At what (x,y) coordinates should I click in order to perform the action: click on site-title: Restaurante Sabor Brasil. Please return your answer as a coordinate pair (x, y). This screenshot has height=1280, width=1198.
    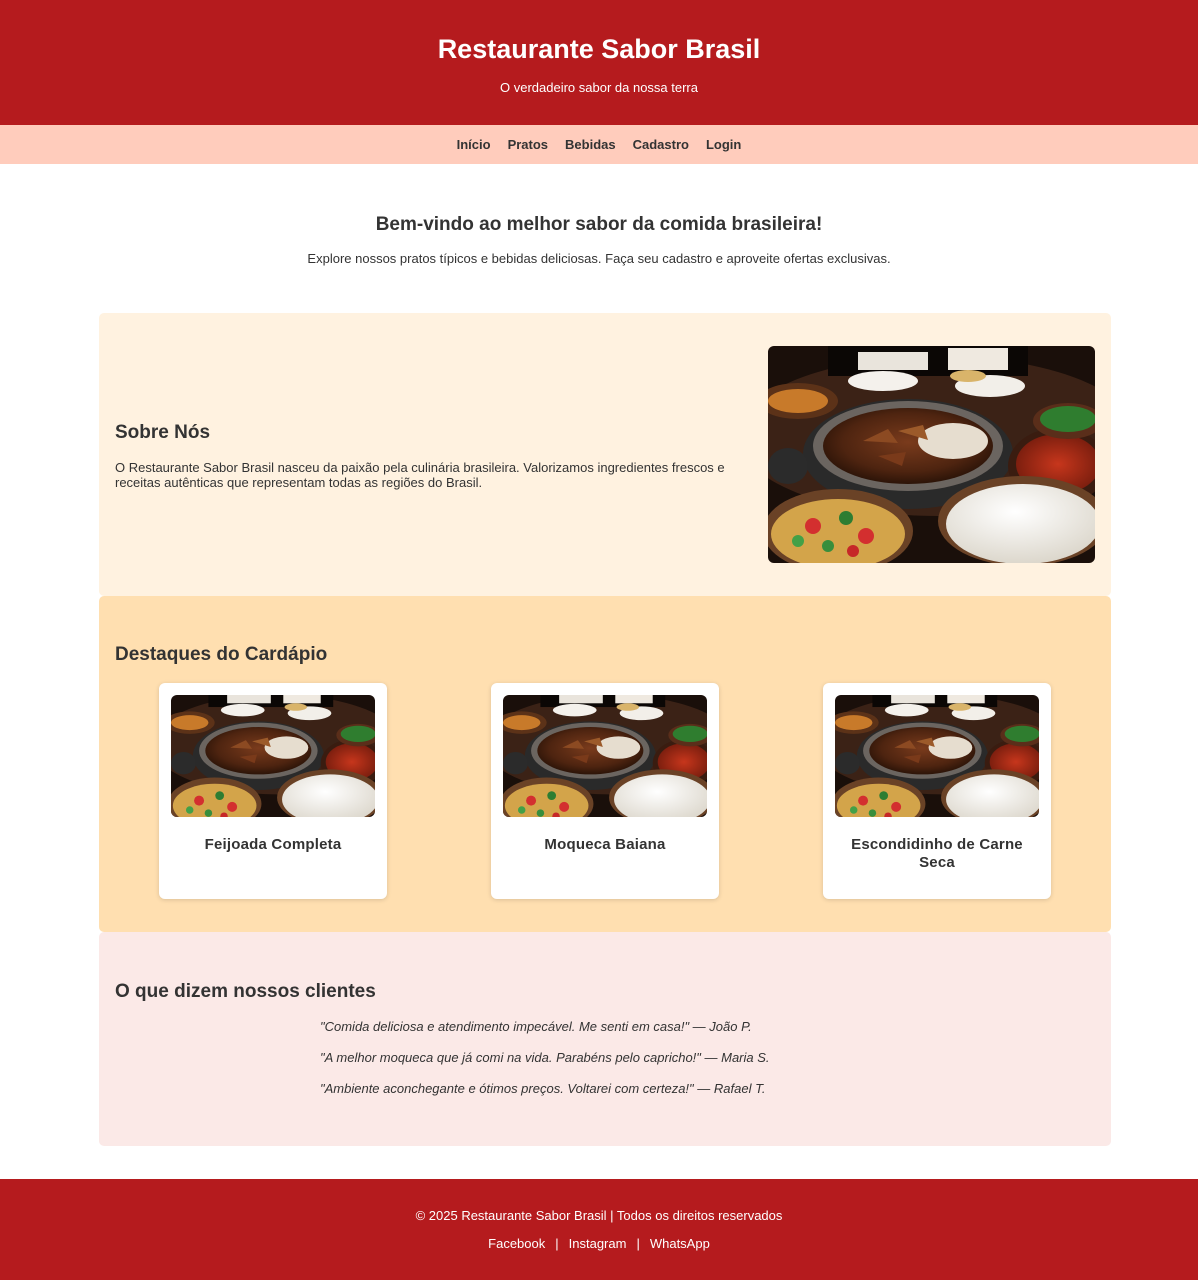
    Looking at the image, I should click on (599, 49).